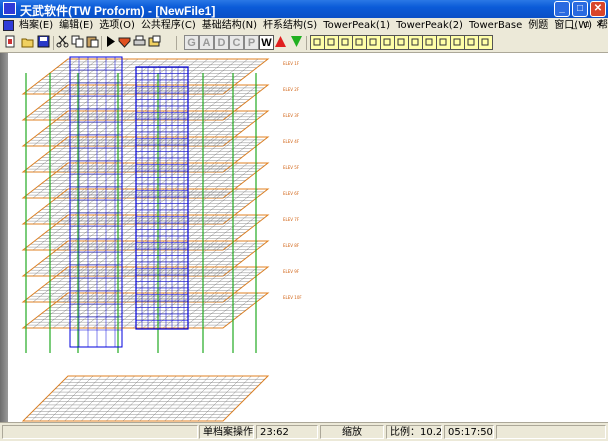 The height and width of the screenshot is (441, 608). Describe the element at coordinates (206, 42) in the screenshot. I see `toolbar-letter-button: A` at that location.